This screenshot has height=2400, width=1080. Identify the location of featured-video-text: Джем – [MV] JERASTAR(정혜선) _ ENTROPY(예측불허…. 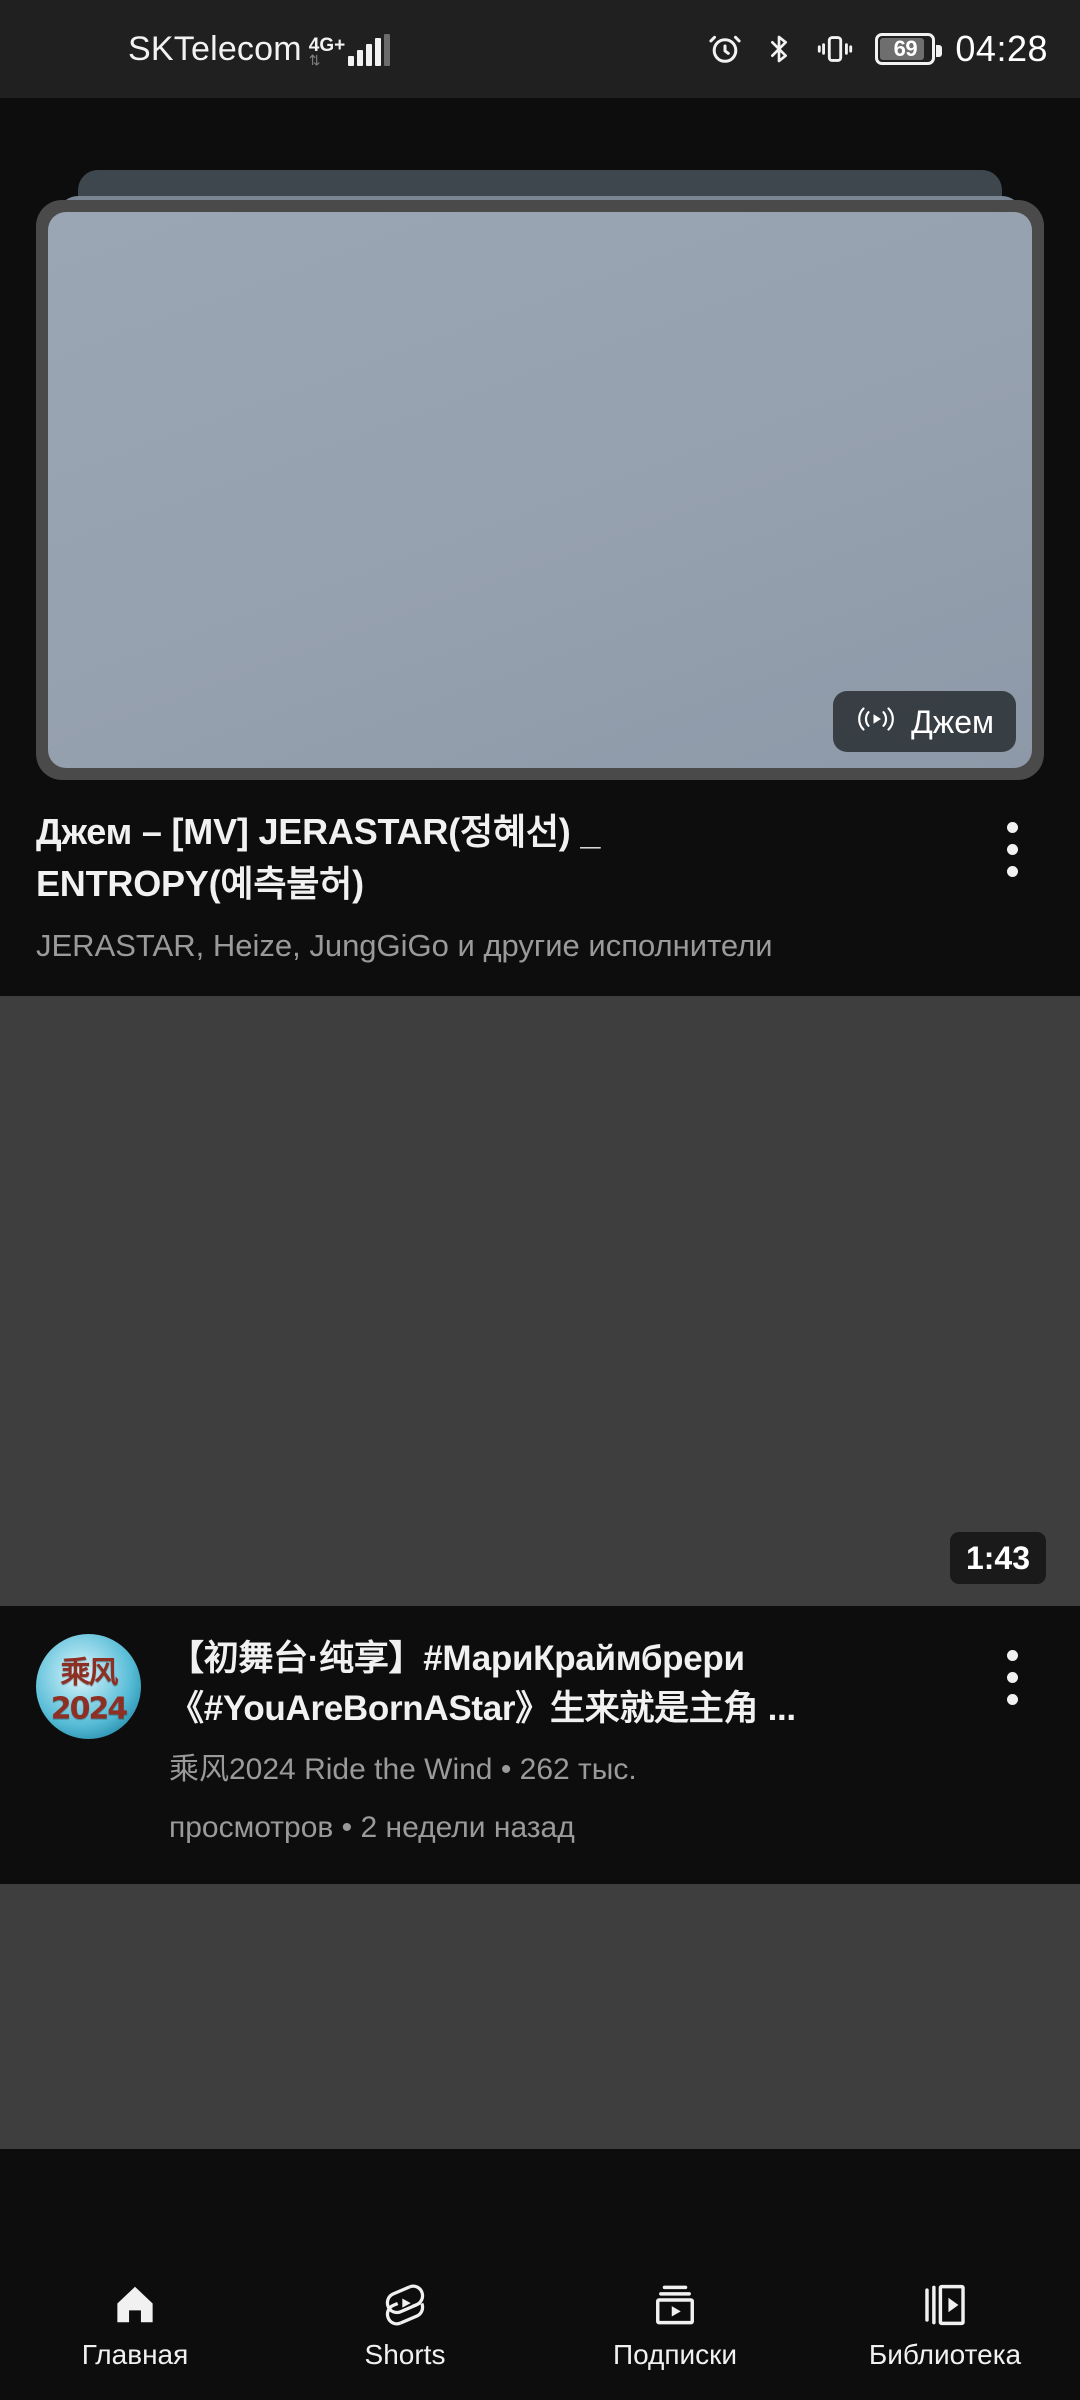
(508, 887).